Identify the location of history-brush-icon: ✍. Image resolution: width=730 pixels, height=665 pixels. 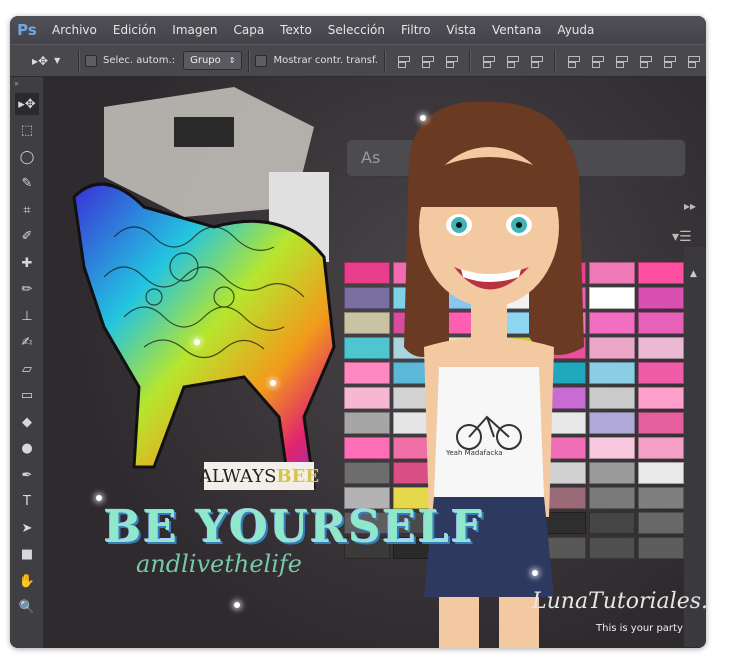
(27, 342).